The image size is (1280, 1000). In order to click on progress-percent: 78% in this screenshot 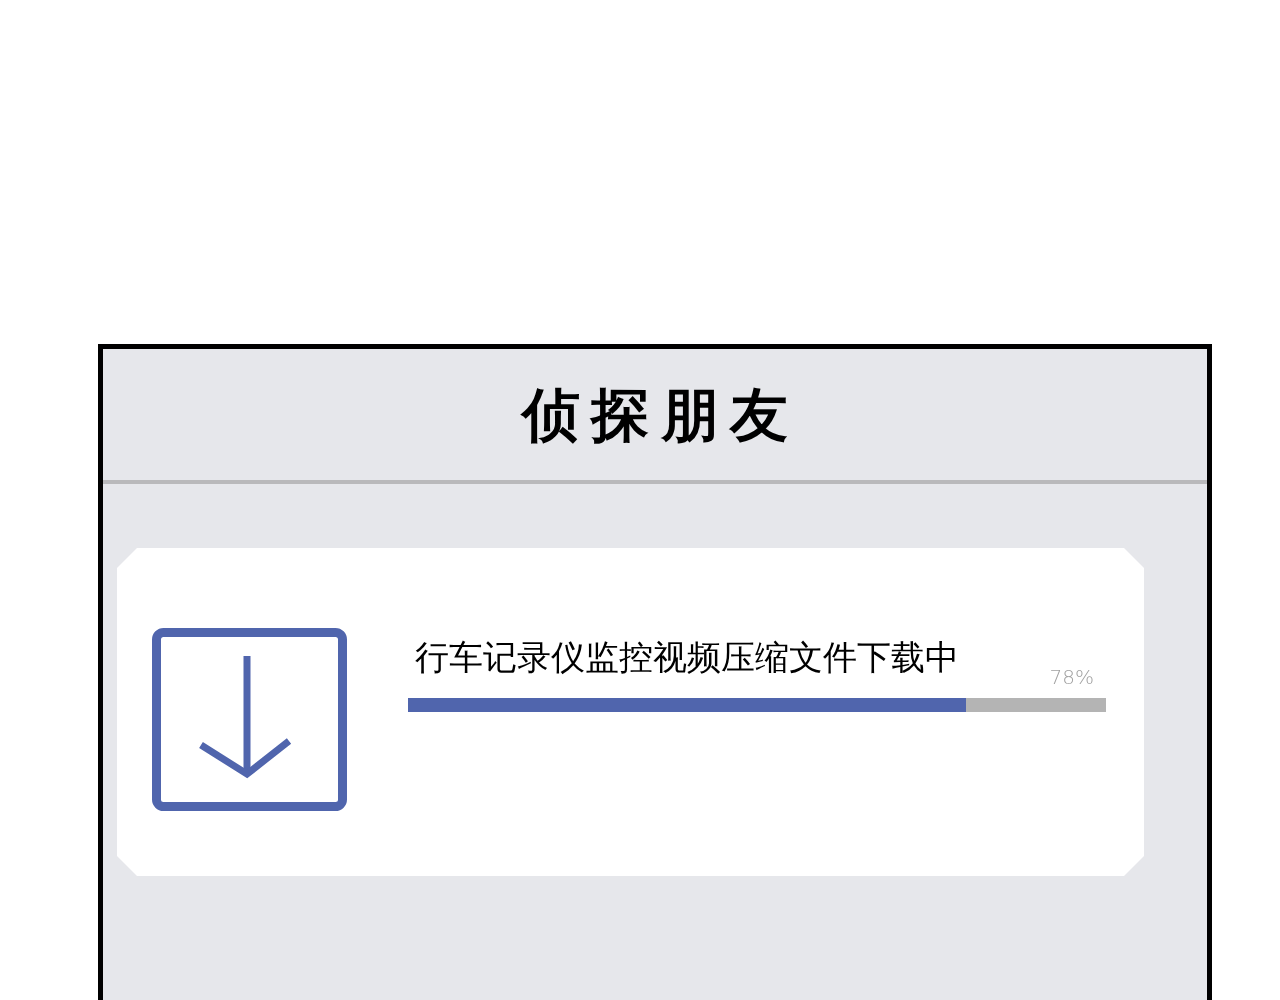, I will do `click(1071, 677)`.